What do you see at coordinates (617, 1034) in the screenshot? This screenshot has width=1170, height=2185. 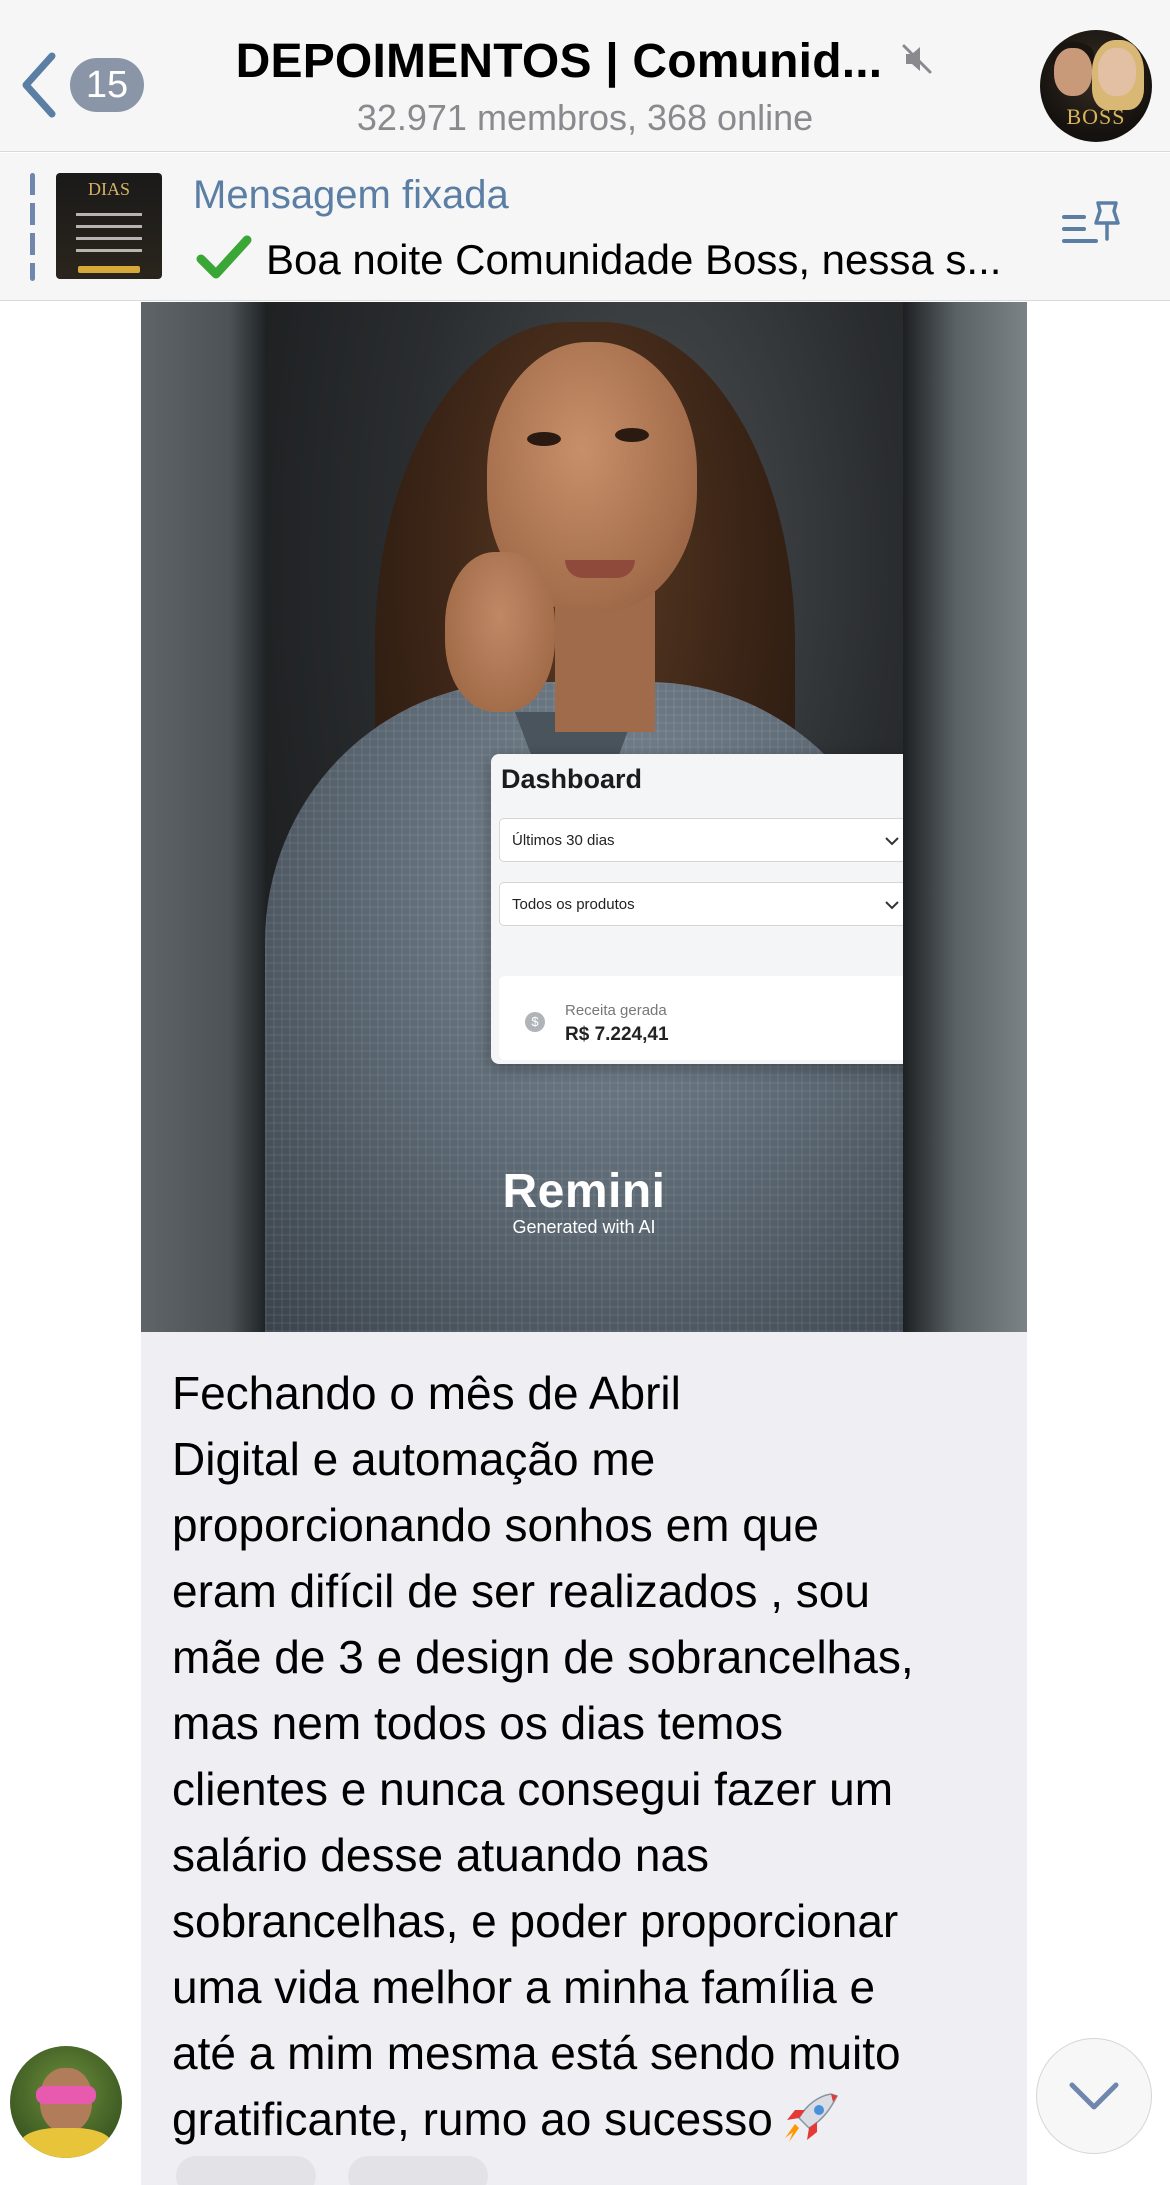 I see `revenue-value: R$ 7.224,41` at bounding box center [617, 1034].